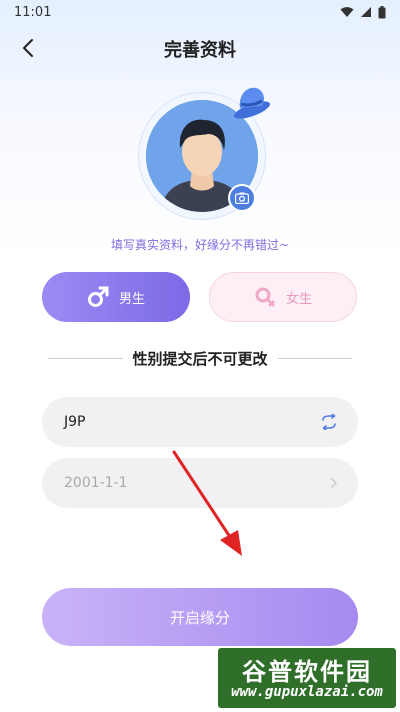 The image size is (400, 712). Describe the element at coordinates (200, 245) in the screenshot. I see `profile-hint: 填写真实资料，好缘分不再错过~` at that location.